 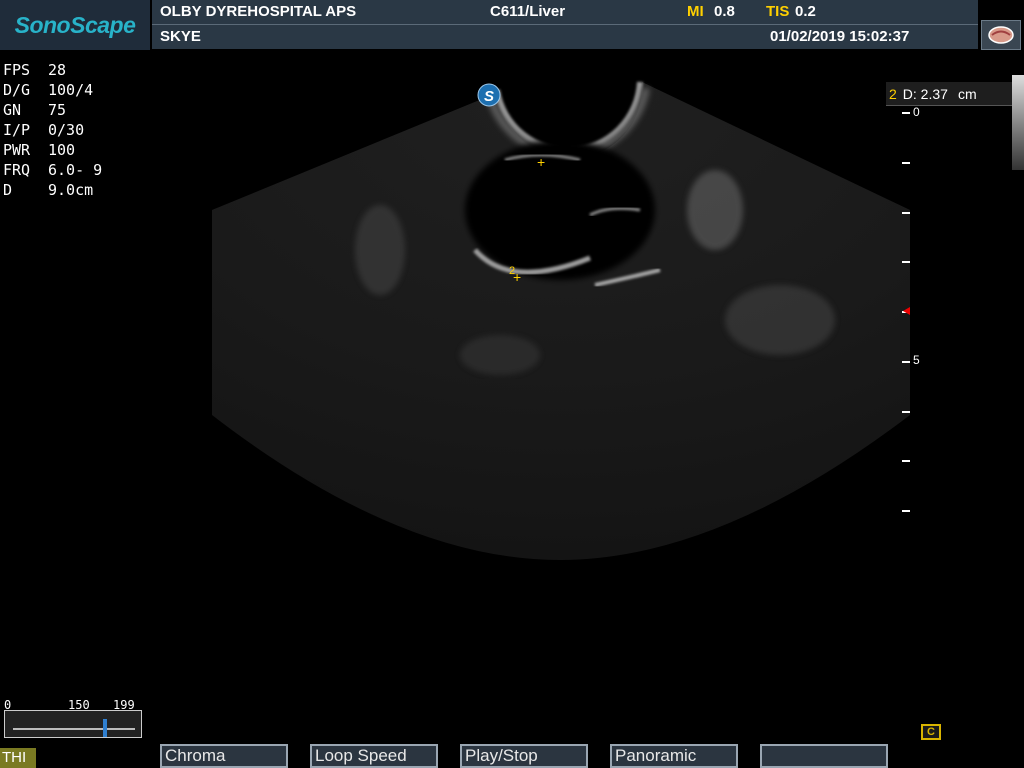 I want to click on thi-mode-badge: THI, so click(x=18, y=758).